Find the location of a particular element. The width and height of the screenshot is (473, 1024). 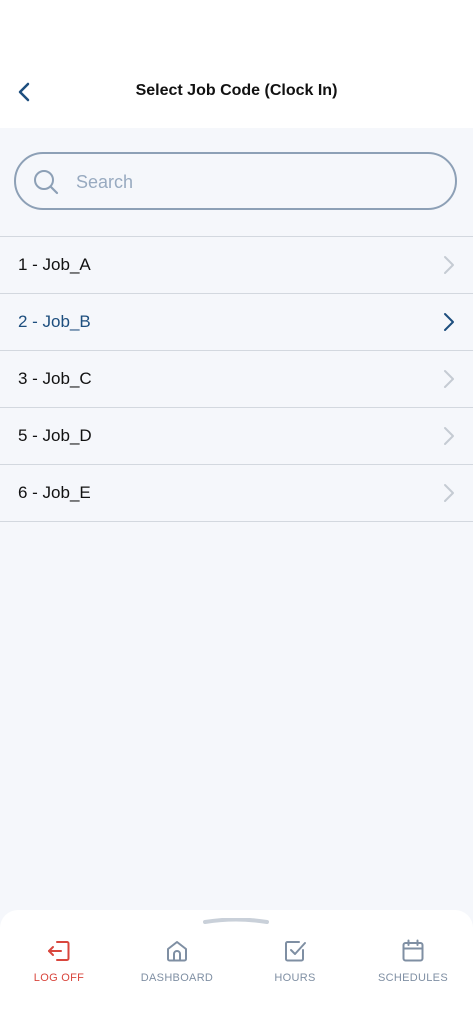

nav-label: HOURS is located at coordinates (295, 978).